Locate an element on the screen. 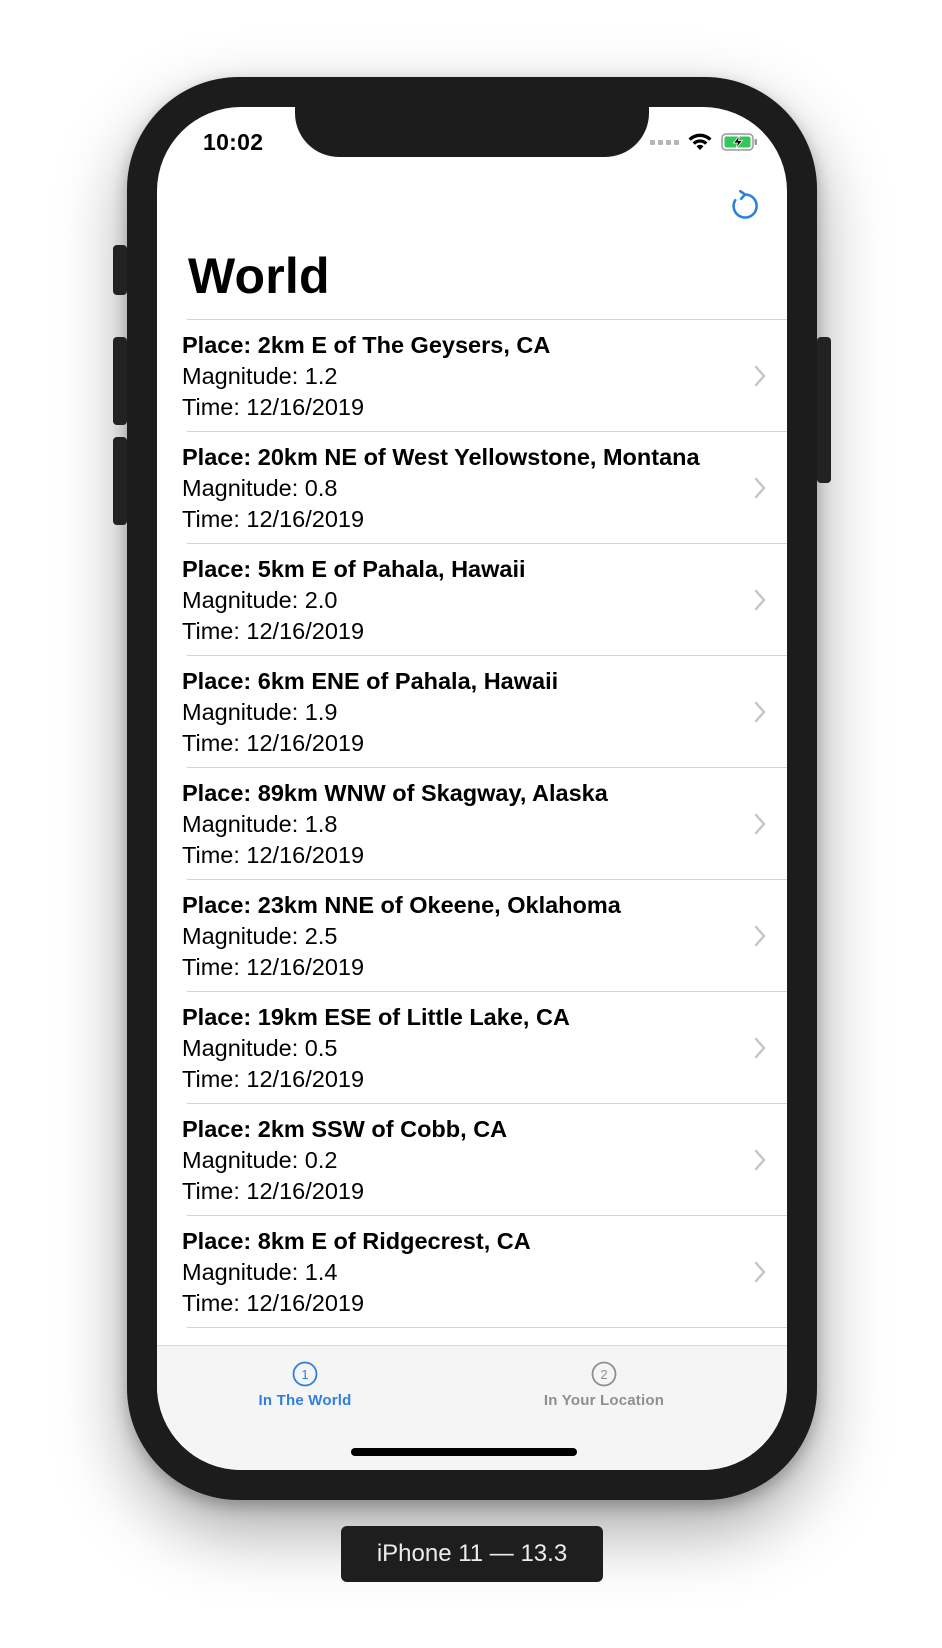 The image size is (942, 1648). earthquake-place: Place: 89km WNW of Skagway, Alaska is located at coordinates (395, 793).